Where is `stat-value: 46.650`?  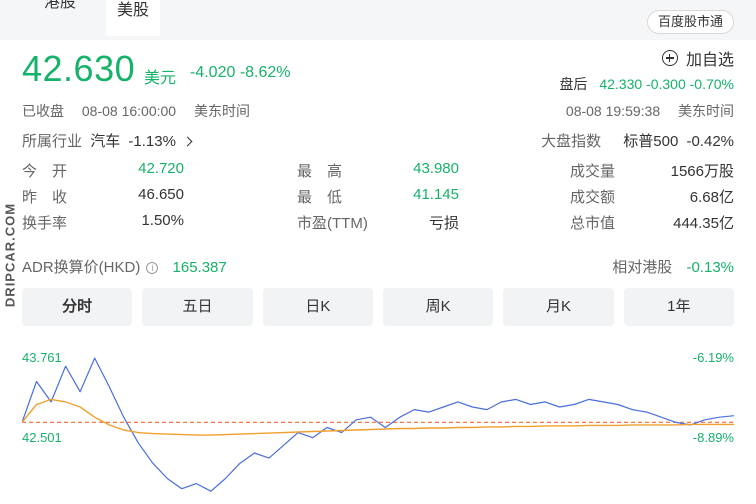
stat-value: 46.650 is located at coordinates (161, 194).